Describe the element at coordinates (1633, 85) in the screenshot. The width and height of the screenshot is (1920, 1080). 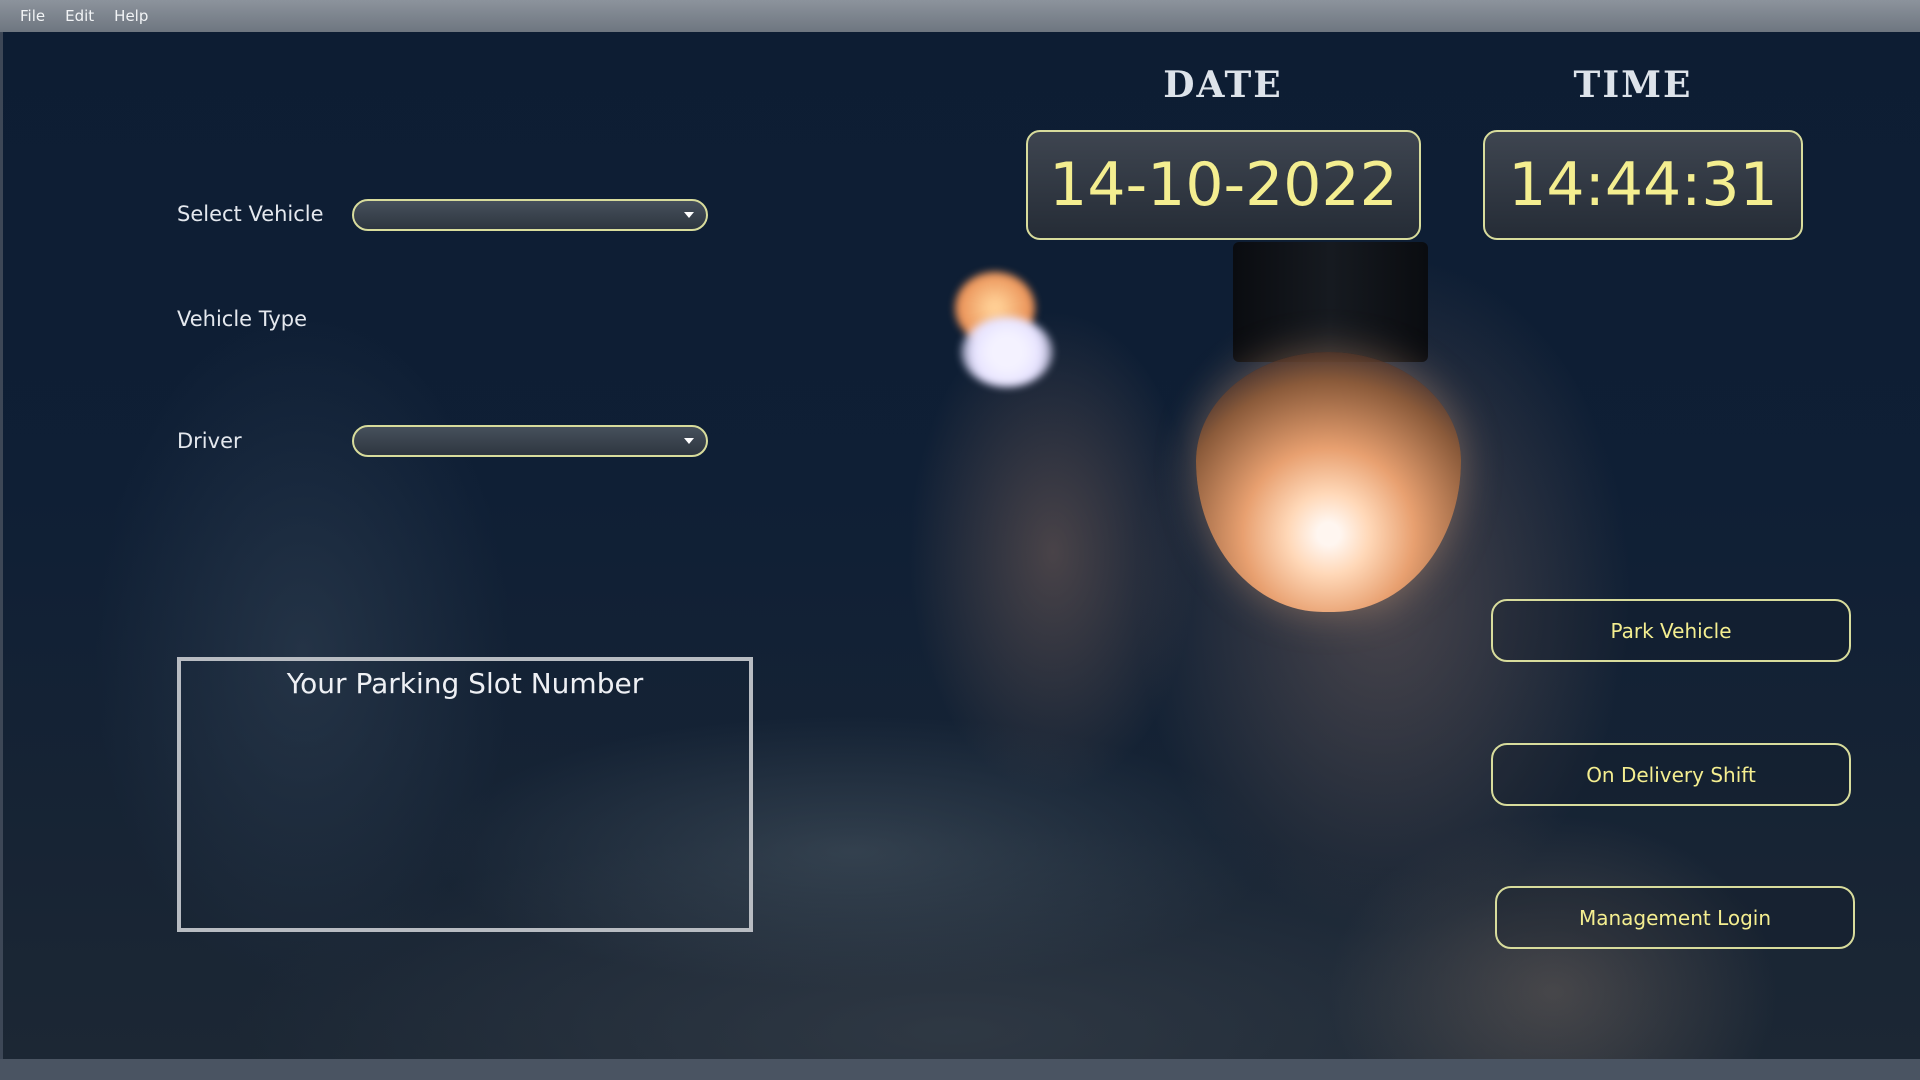
I see `time-heading: TIME` at that location.